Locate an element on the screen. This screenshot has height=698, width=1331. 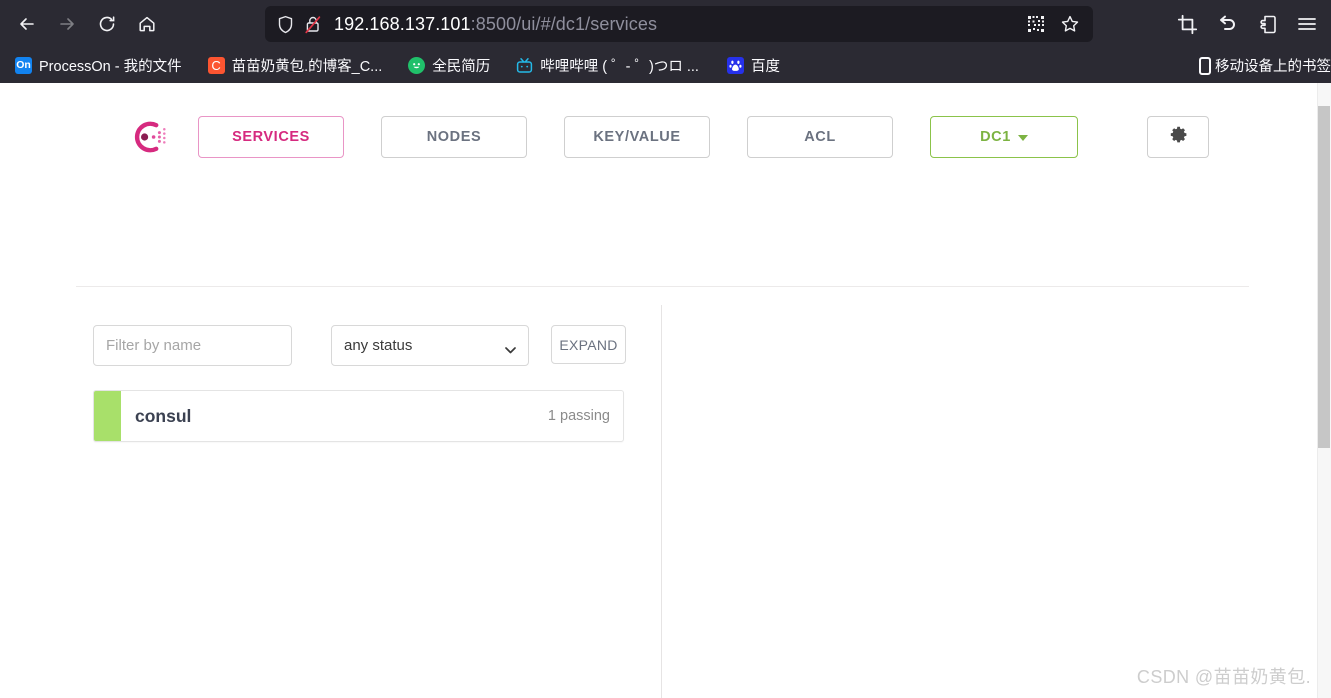
consul-tabs: SERVICES NODES KEY/VALUE ACL DC1 is located at coordinates (703, 137).